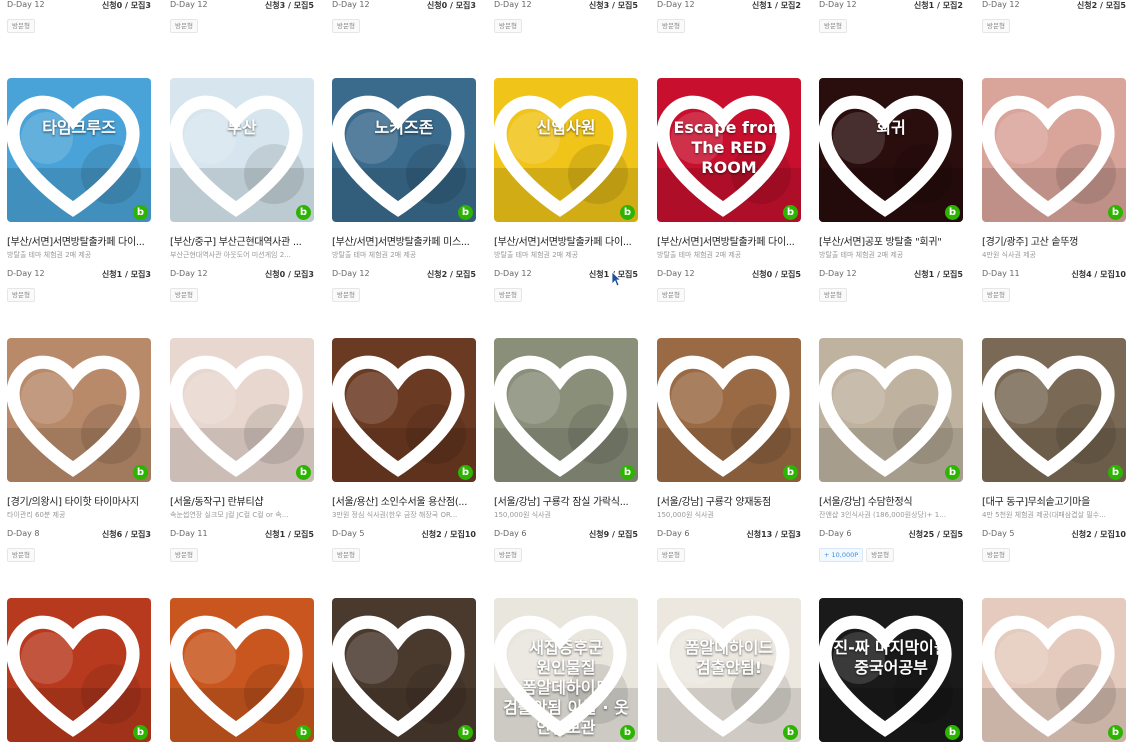 This screenshot has height=742, width=1134. I want to click on campaign-thumbnail: 신입사원 b, so click(566, 150).